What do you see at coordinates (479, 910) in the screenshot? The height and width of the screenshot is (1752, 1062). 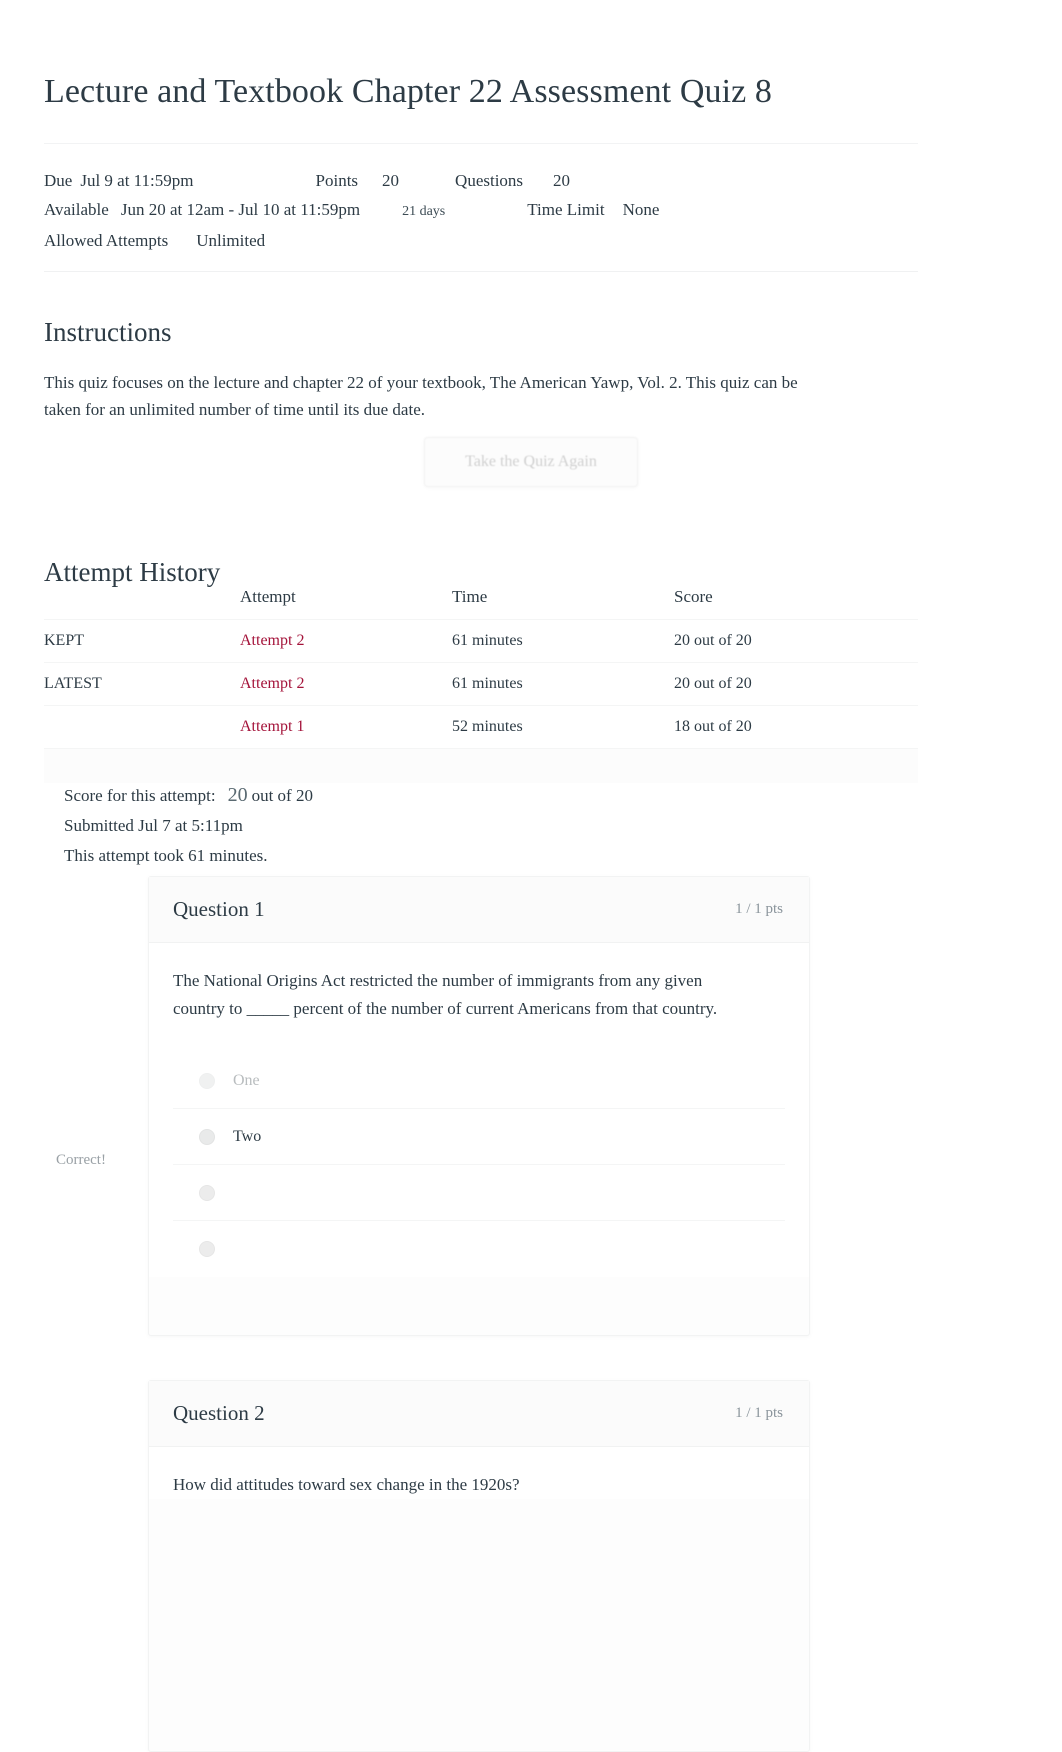 I see `question-header: Question 1 1 / 1 pts` at bounding box center [479, 910].